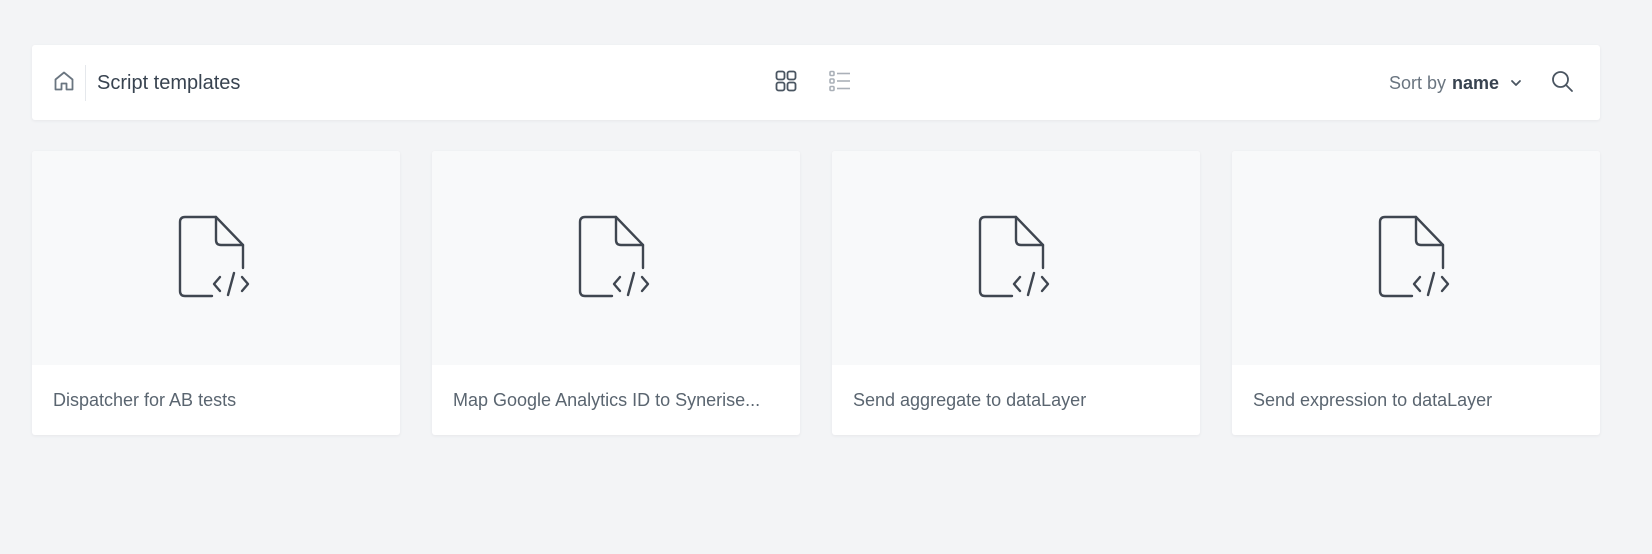 The height and width of the screenshot is (554, 1652). I want to click on grid-view-button, so click(786, 83).